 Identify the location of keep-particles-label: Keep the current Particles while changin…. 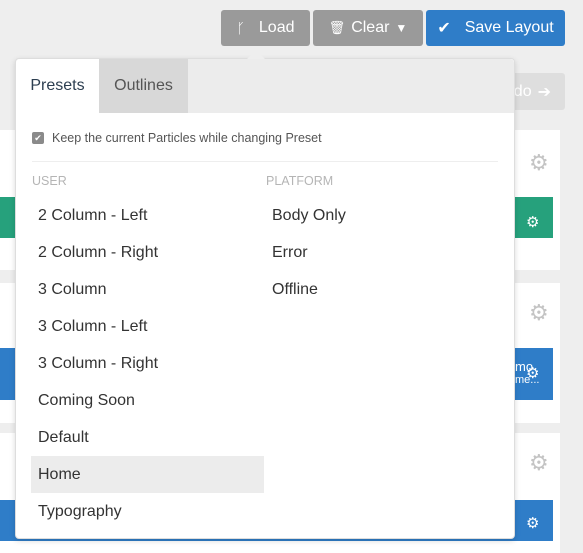
(187, 138).